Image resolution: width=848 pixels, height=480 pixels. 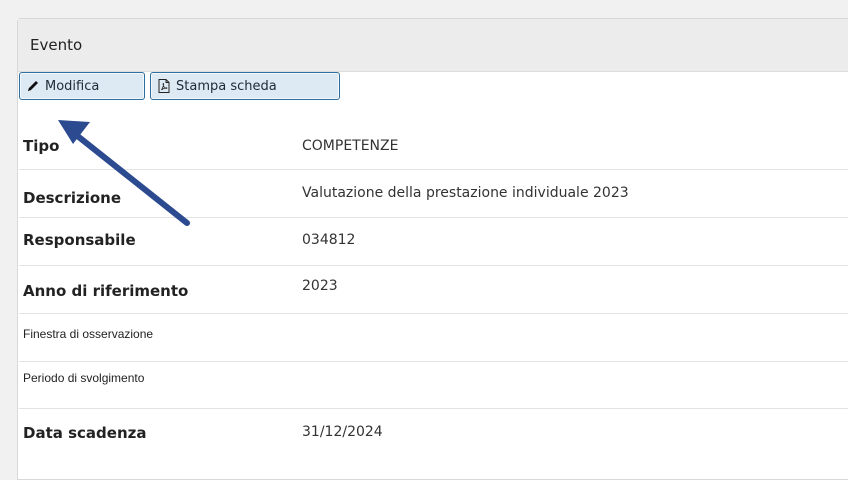 What do you see at coordinates (41, 146) in the screenshot?
I see `field-label: Tipo` at bounding box center [41, 146].